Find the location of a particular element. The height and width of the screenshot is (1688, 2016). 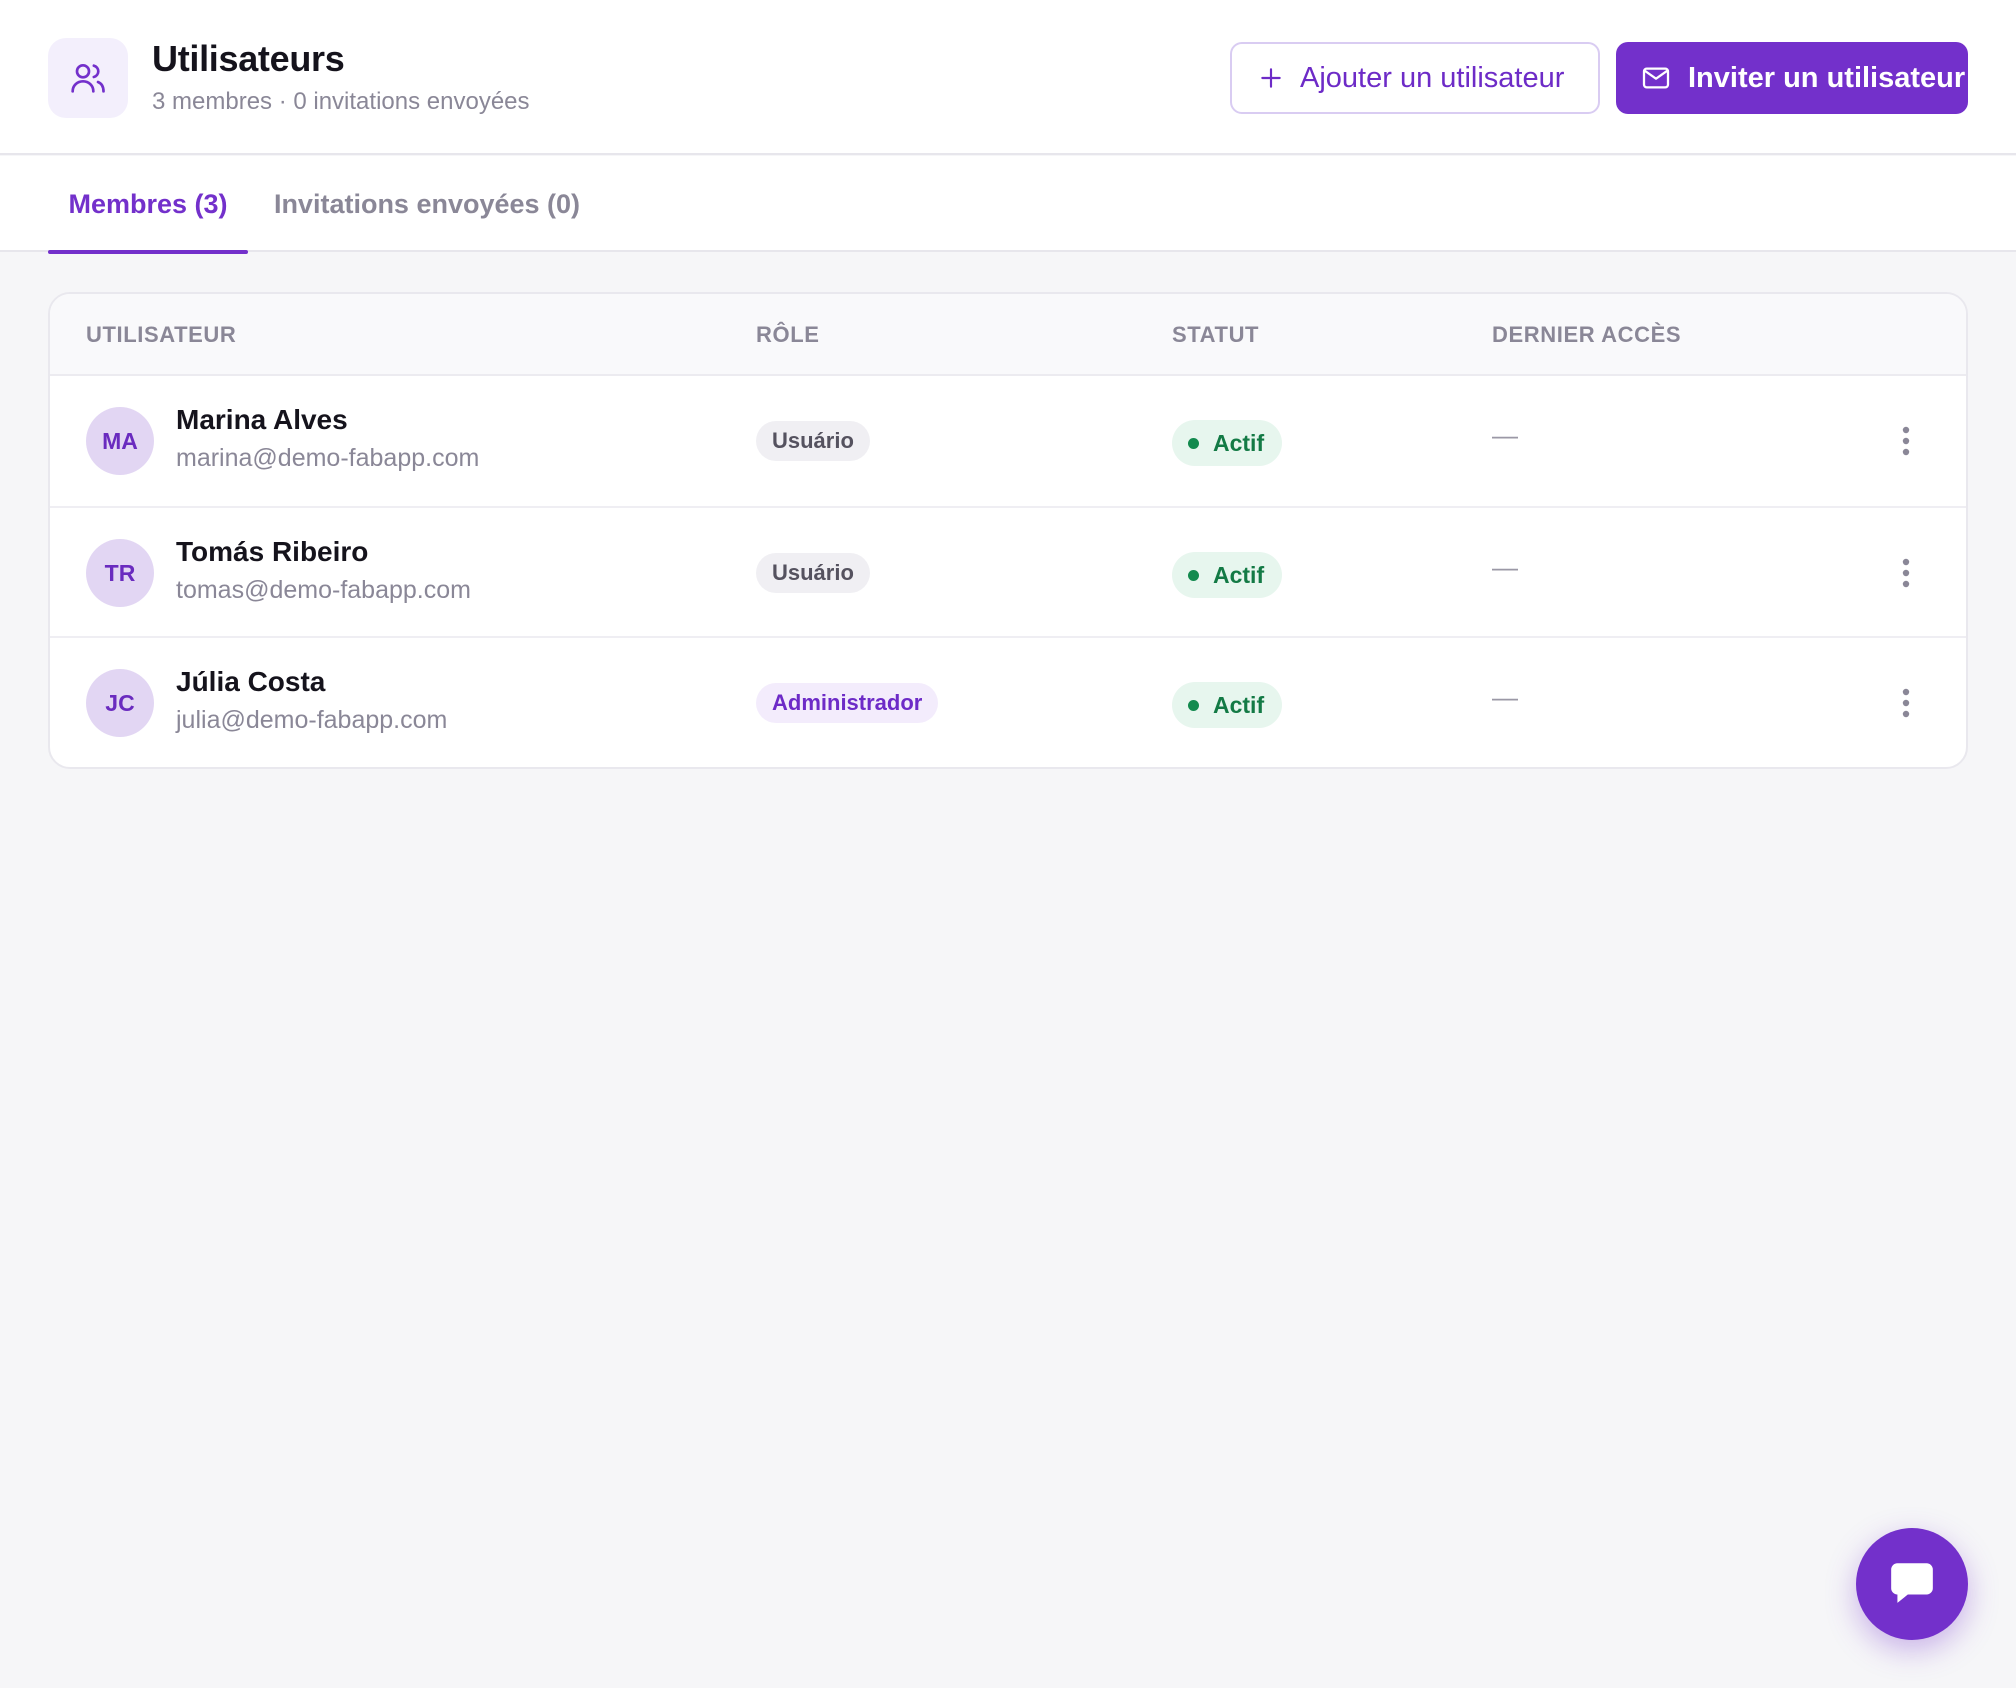

add-user-button: Ajouter un utilisateur is located at coordinates (1415, 78).